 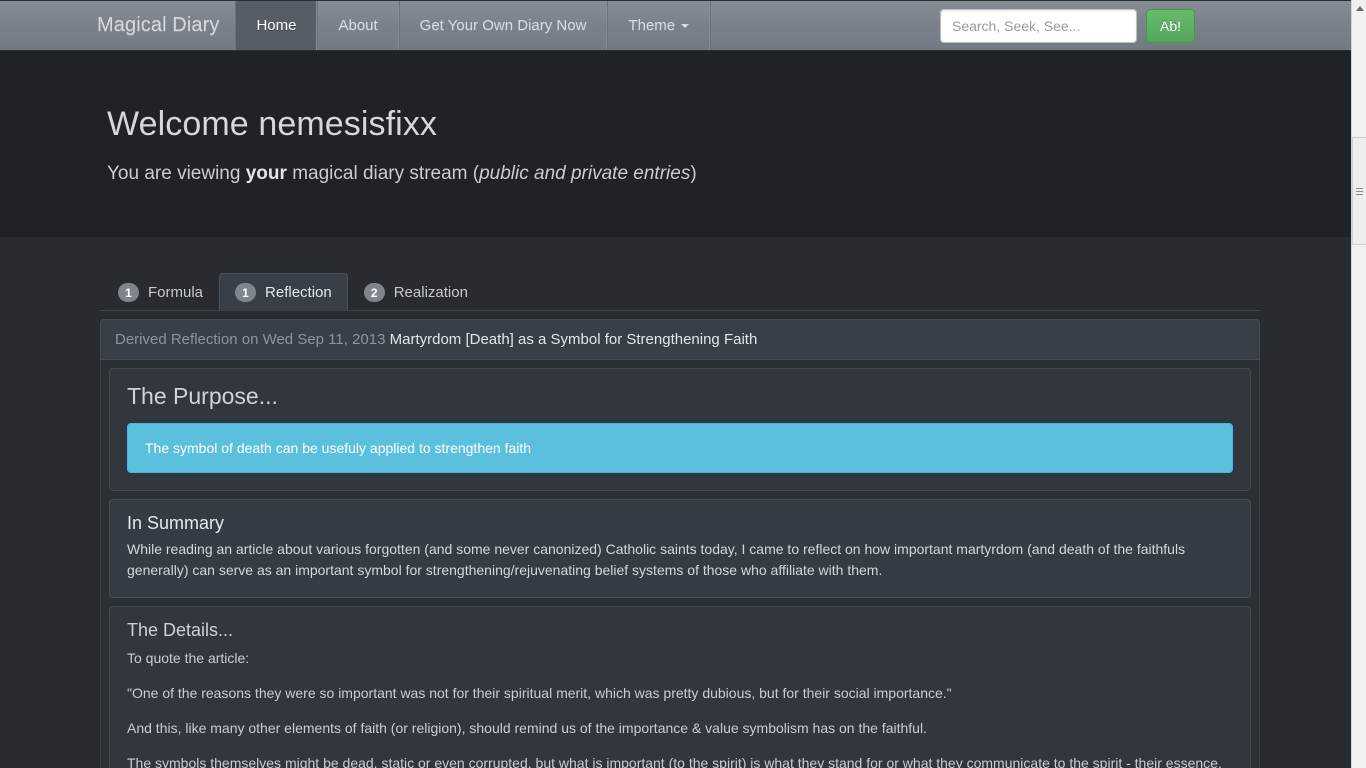 What do you see at coordinates (176, 523) in the screenshot?
I see `summary-heading: In Summary` at bounding box center [176, 523].